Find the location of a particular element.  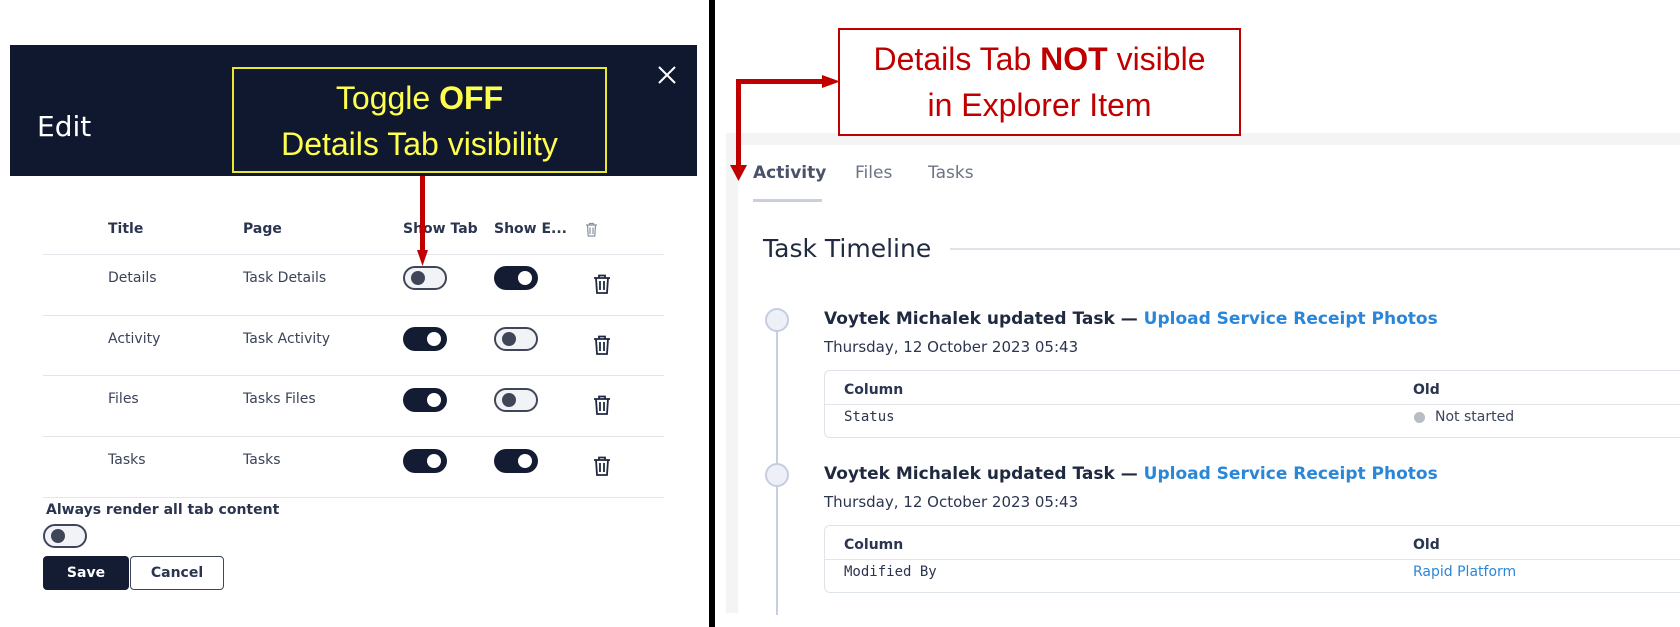

col-header-page: Page is located at coordinates (262, 229).